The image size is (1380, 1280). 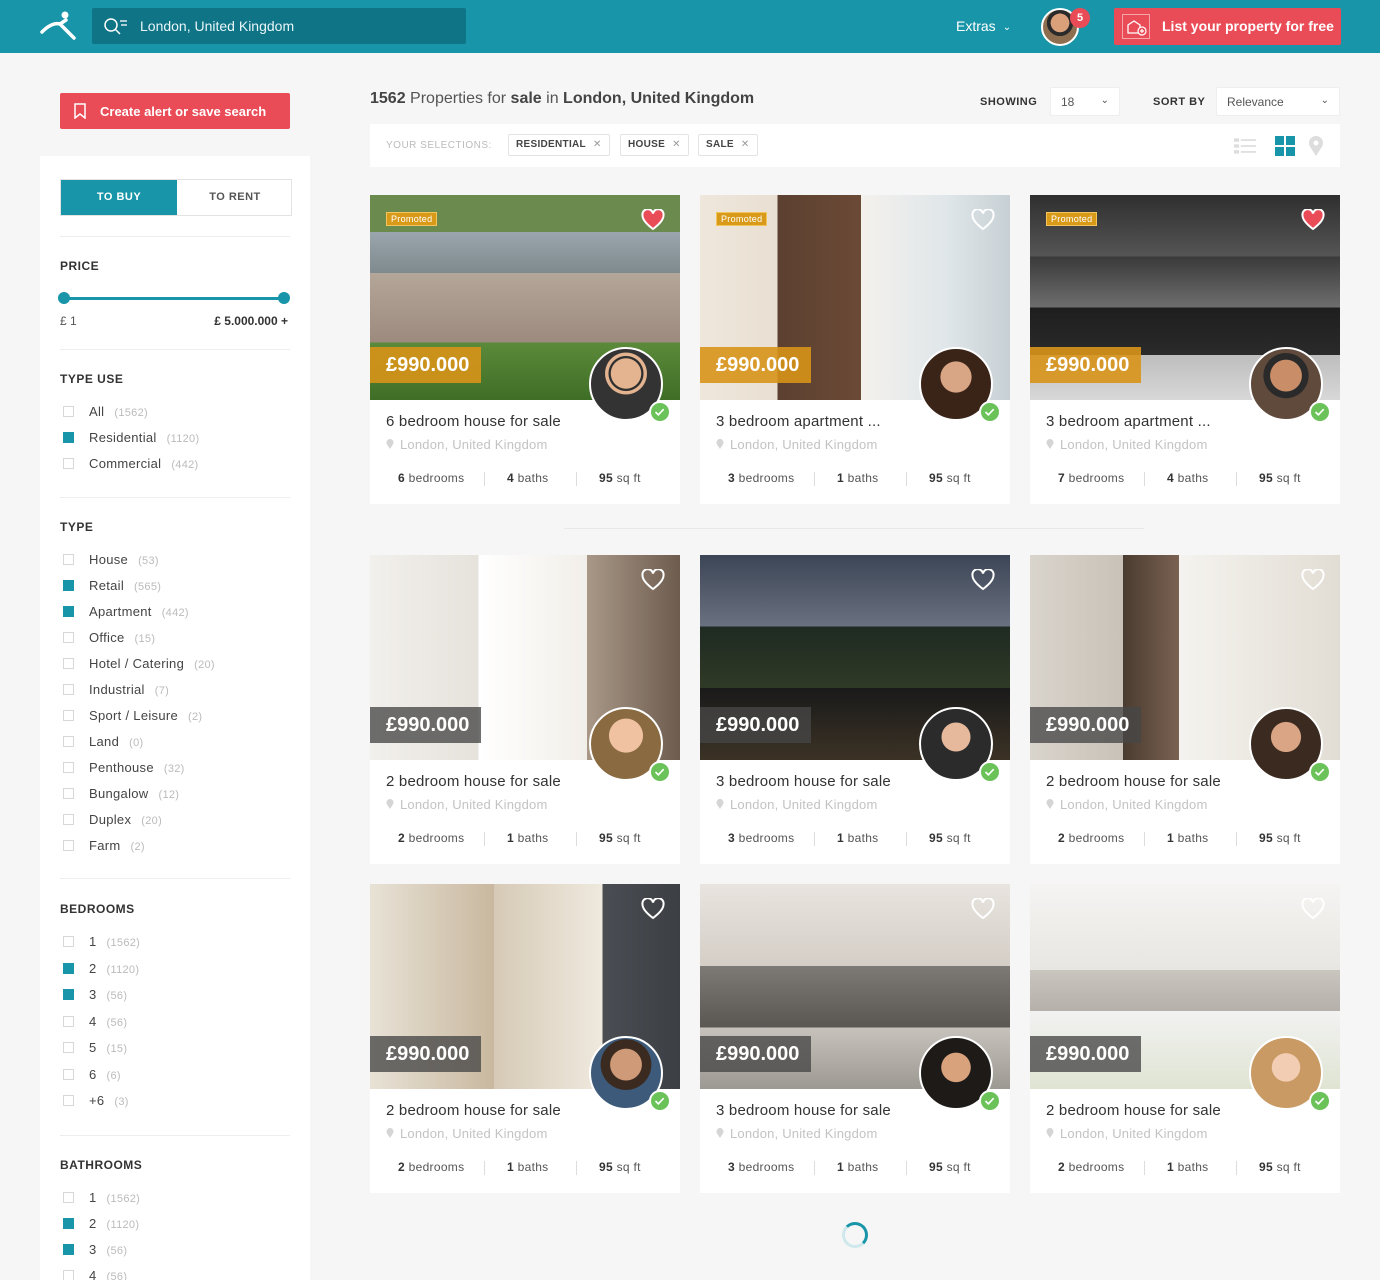 What do you see at coordinates (80, 266) in the screenshot?
I see `price-title: PRICE` at bounding box center [80, 266].